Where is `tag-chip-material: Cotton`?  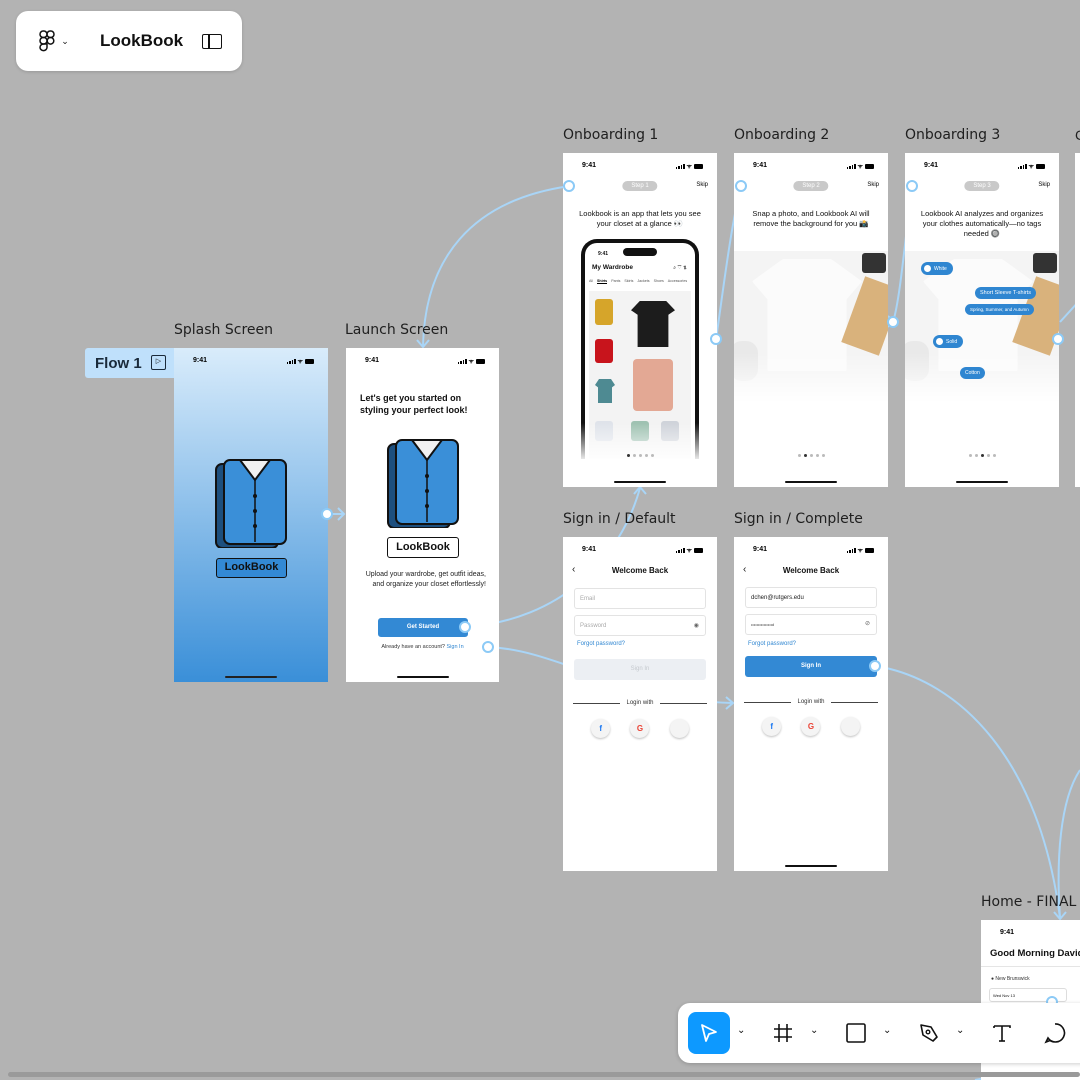
tag-chip-material: Cotton is located at coordinates (972, 373).